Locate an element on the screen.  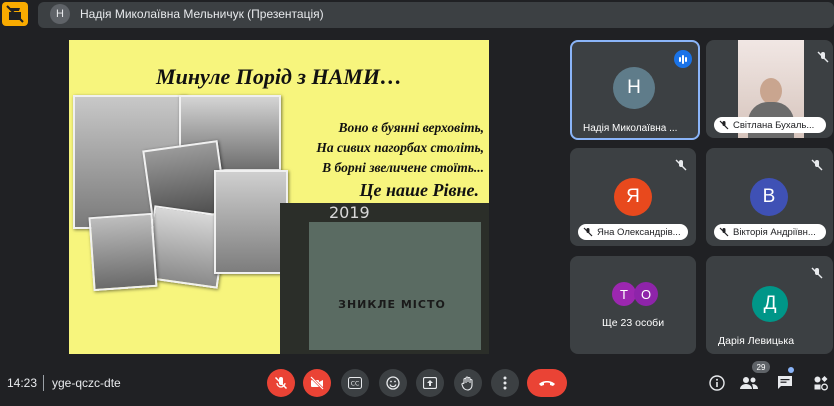
presenter-label: Надія Миколаївна Мельничук (Презентація) is located at coordinates (202, 14).